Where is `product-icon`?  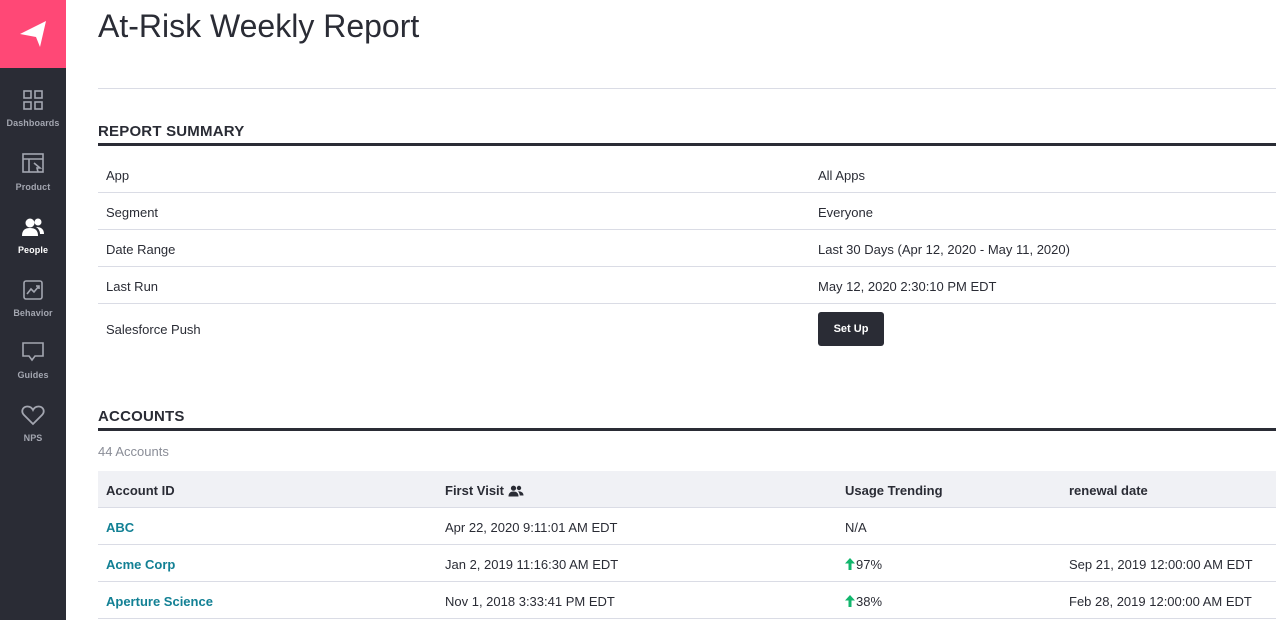
product-icon is located at coordinates (33, 164).